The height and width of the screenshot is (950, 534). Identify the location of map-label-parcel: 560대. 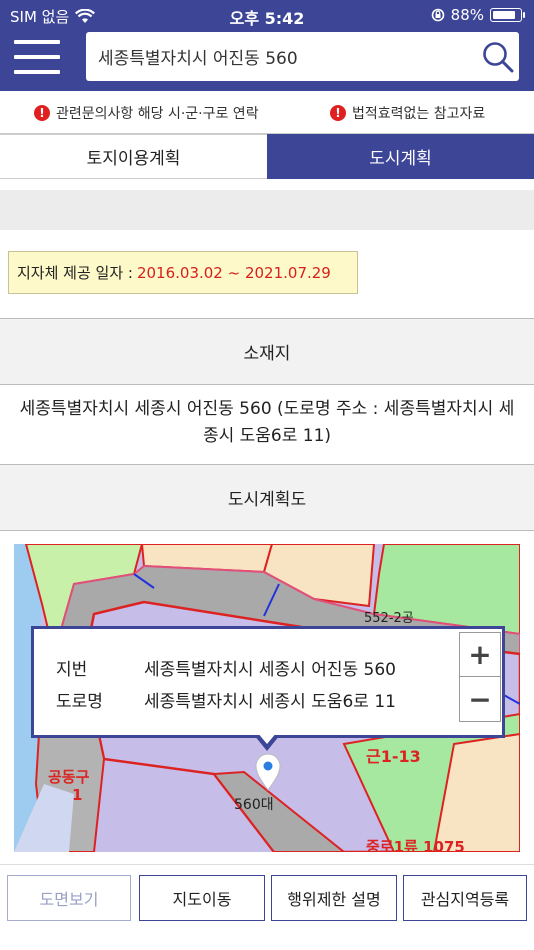
(254, 805).